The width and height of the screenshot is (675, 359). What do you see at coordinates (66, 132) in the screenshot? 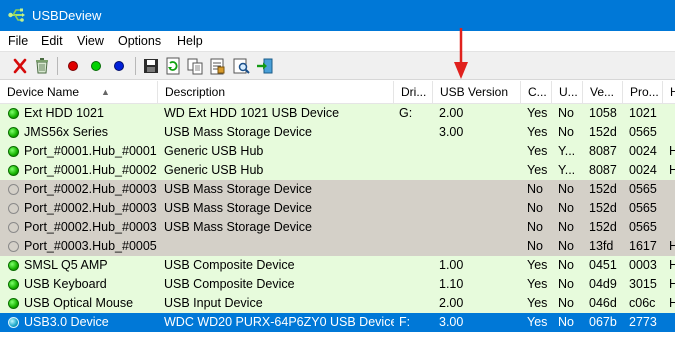
I see `cell-device-name: JMS56x Series` at bounding box center [66, 132].